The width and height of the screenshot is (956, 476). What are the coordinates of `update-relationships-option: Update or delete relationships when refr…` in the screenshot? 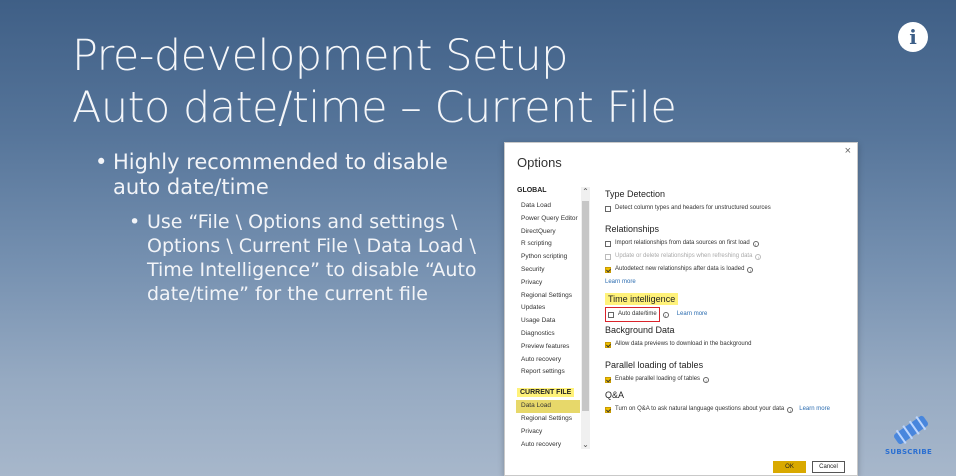 It's located at (729, 256).